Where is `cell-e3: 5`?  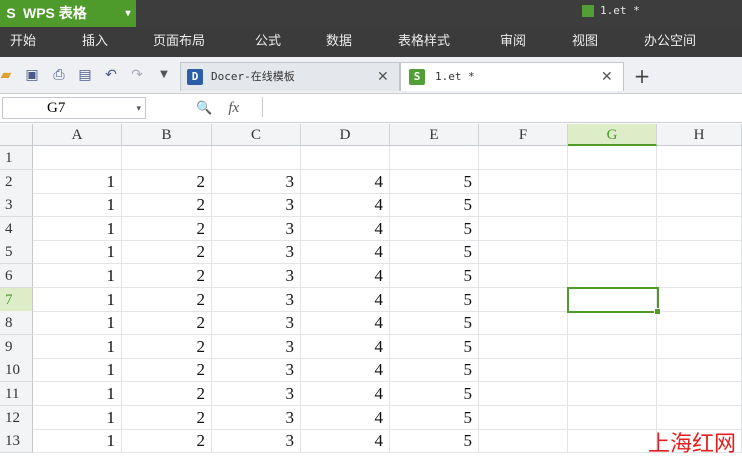 cell-e3: 5 is located at coordinates (434, 205).